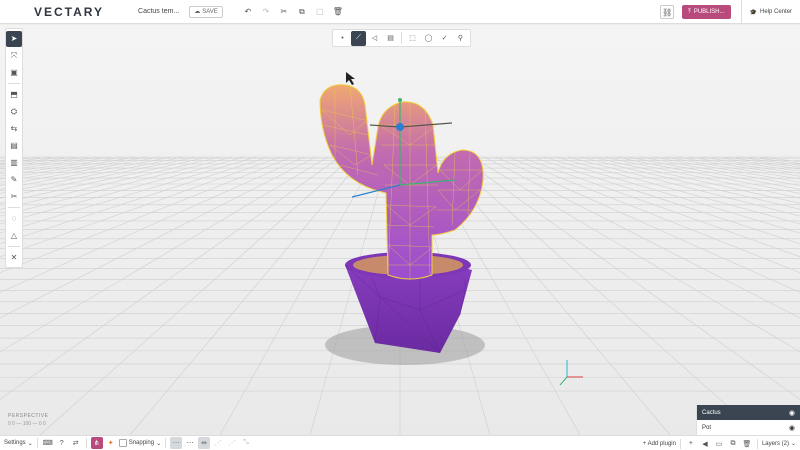 Image resolution: width=800 pixels, height=450 pixels. I want to click on keyboard-icon: ⌨, so click(48, 443).